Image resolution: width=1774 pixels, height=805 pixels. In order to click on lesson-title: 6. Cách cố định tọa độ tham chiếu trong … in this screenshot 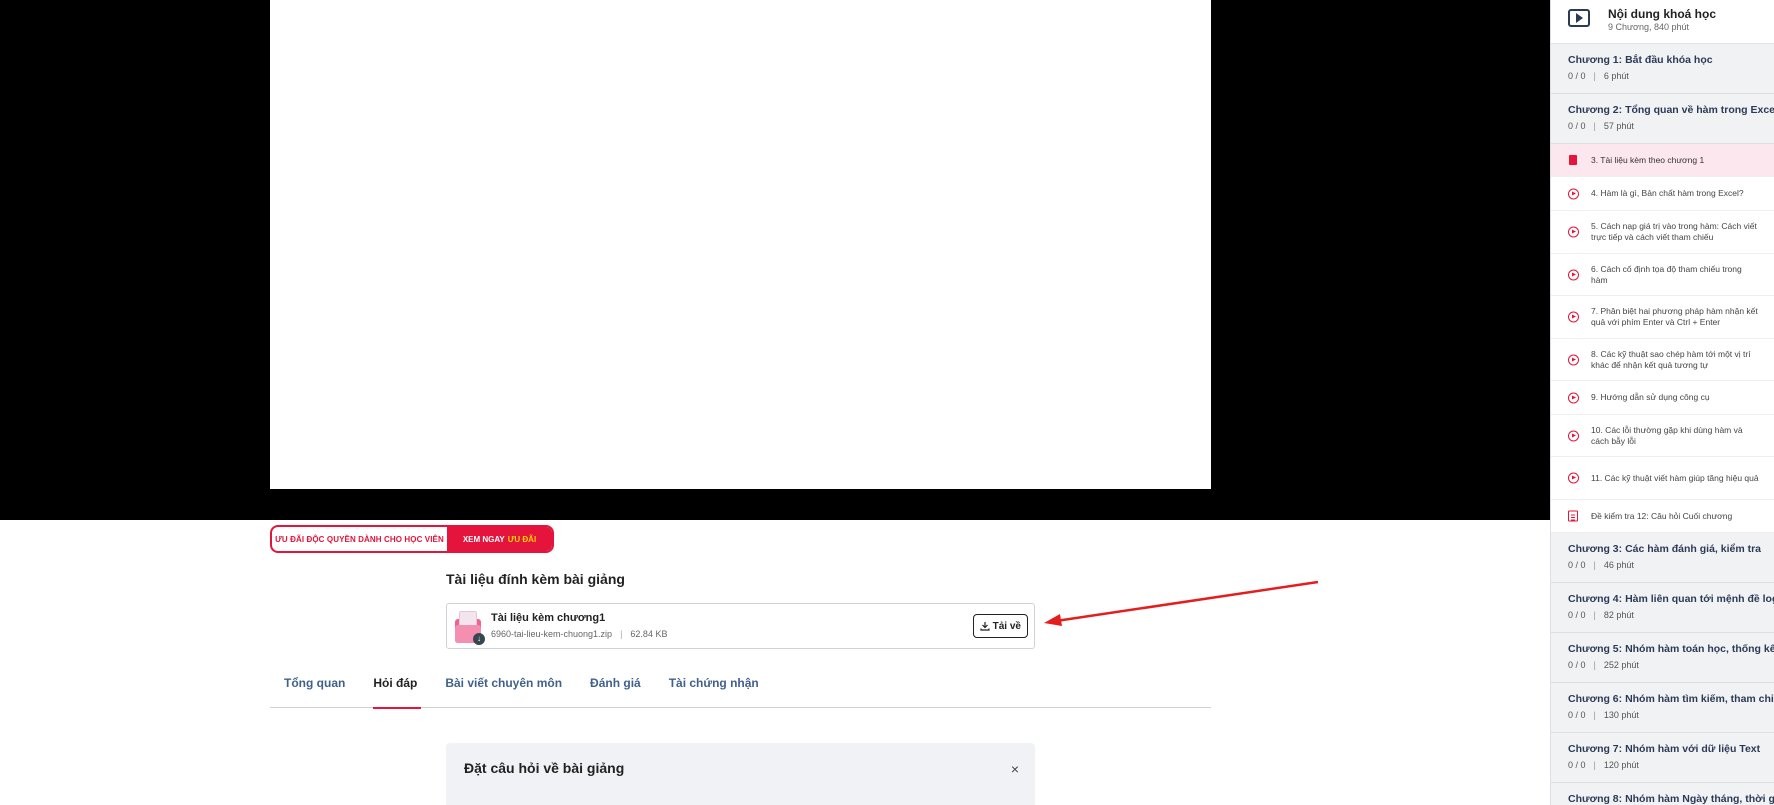, I will do `click(1666, 274)`.